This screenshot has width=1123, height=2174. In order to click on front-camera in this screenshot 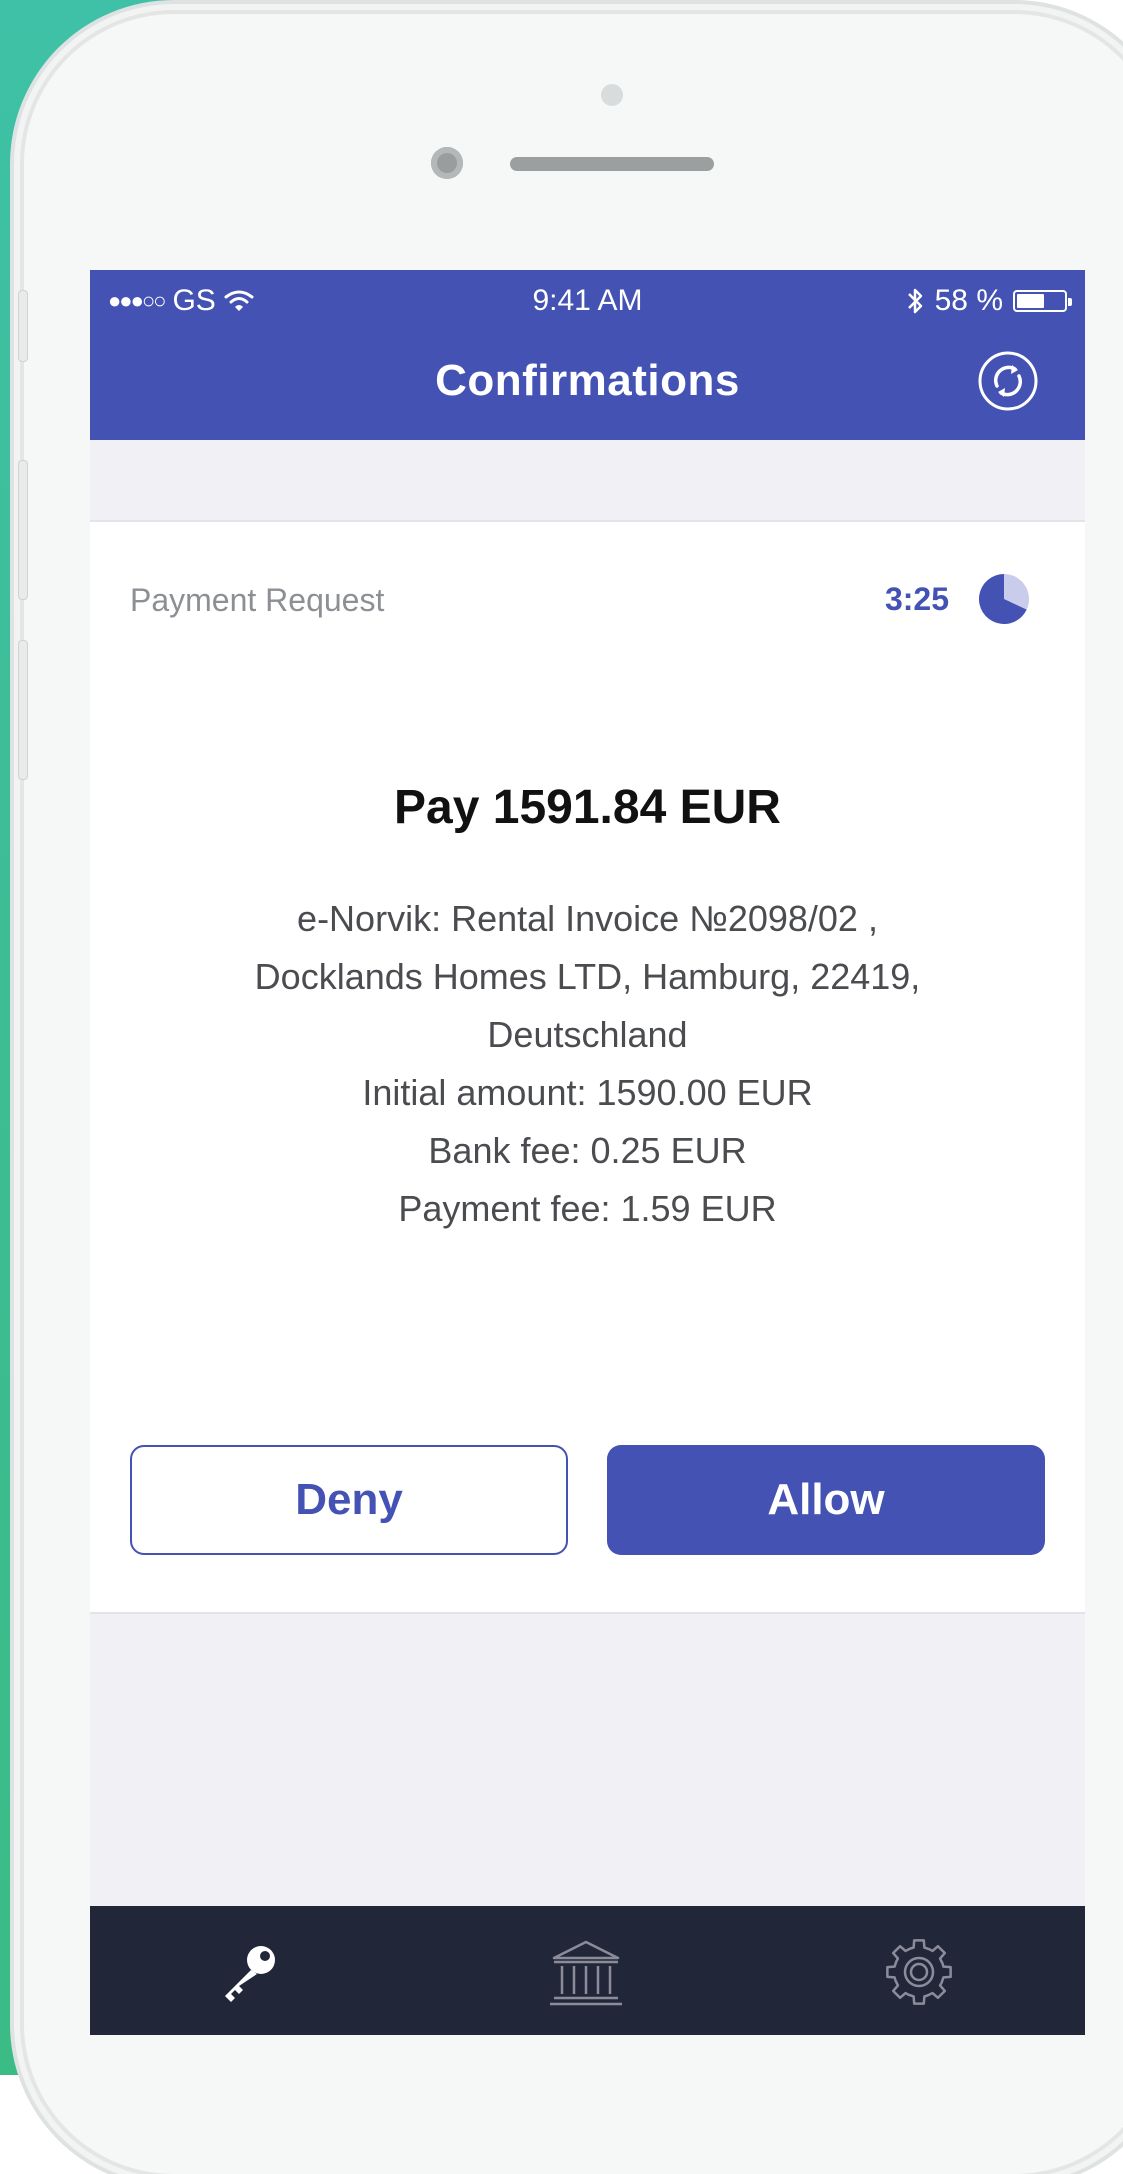, I will do `click(447, 163)`.